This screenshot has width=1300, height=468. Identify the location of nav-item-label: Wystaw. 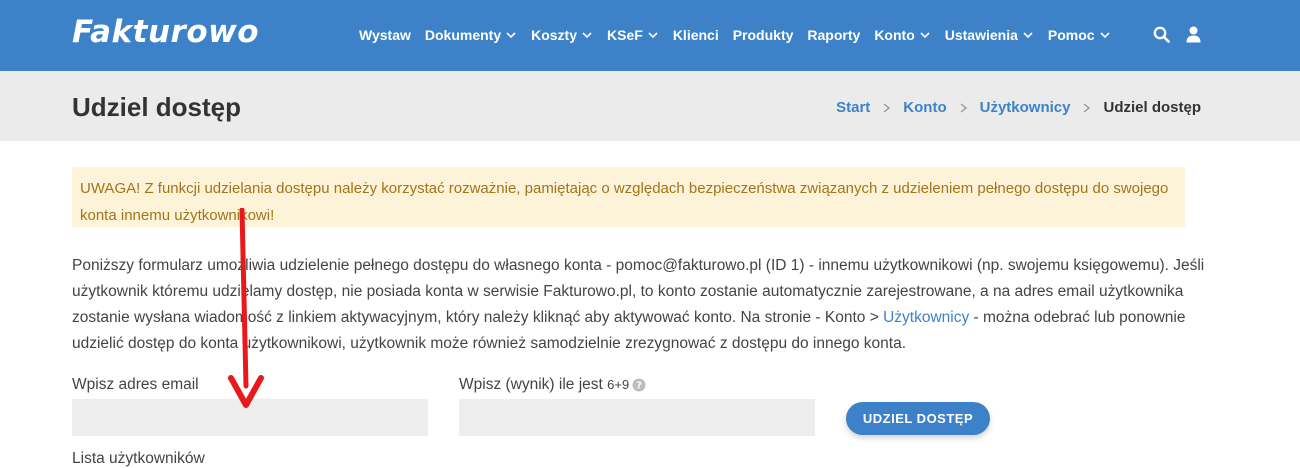
(385, 35).